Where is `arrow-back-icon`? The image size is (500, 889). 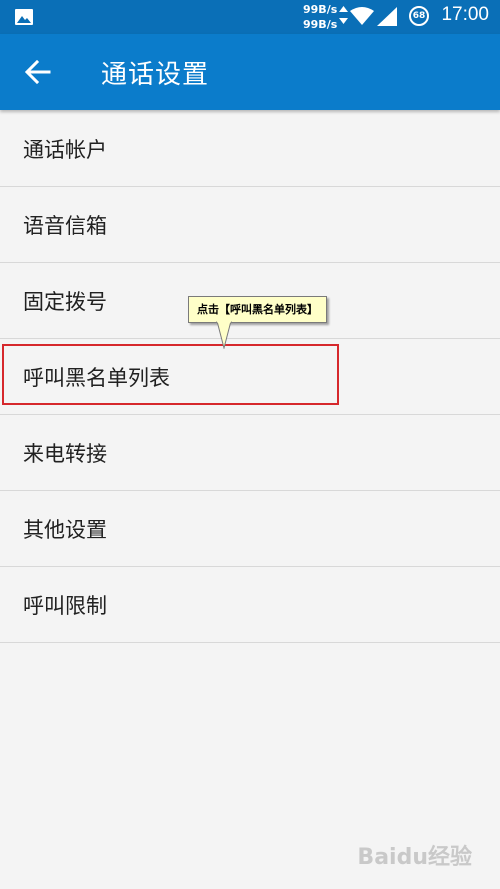
arrow-back-icon is located at coordinates (38, 72).